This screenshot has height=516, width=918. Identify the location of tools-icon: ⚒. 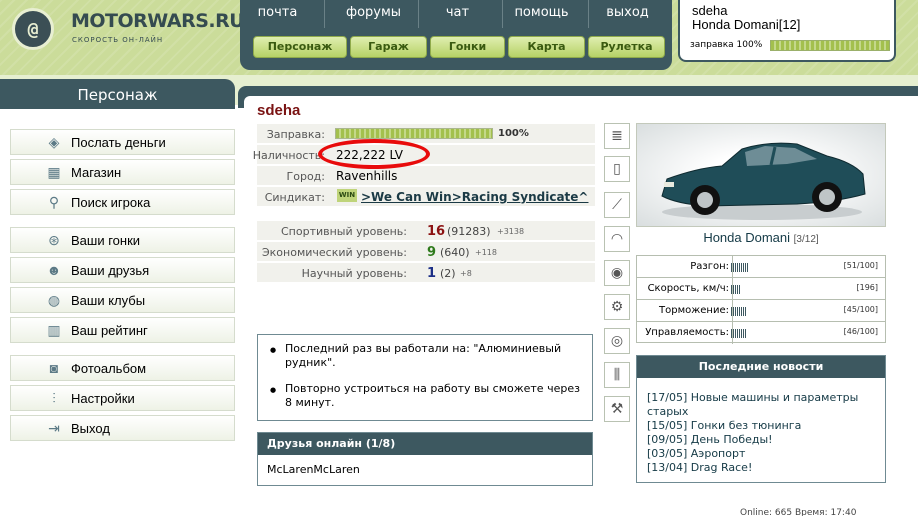
(617, 409).